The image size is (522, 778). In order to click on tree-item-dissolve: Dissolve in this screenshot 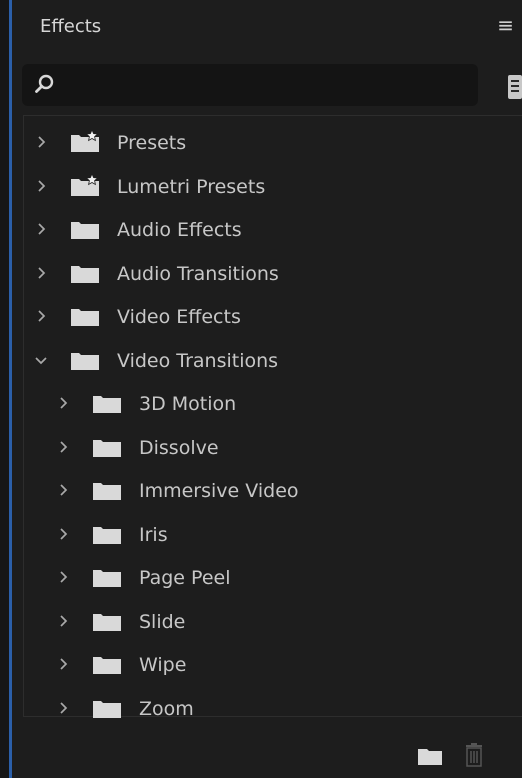, I will do `click(273, 447)`.